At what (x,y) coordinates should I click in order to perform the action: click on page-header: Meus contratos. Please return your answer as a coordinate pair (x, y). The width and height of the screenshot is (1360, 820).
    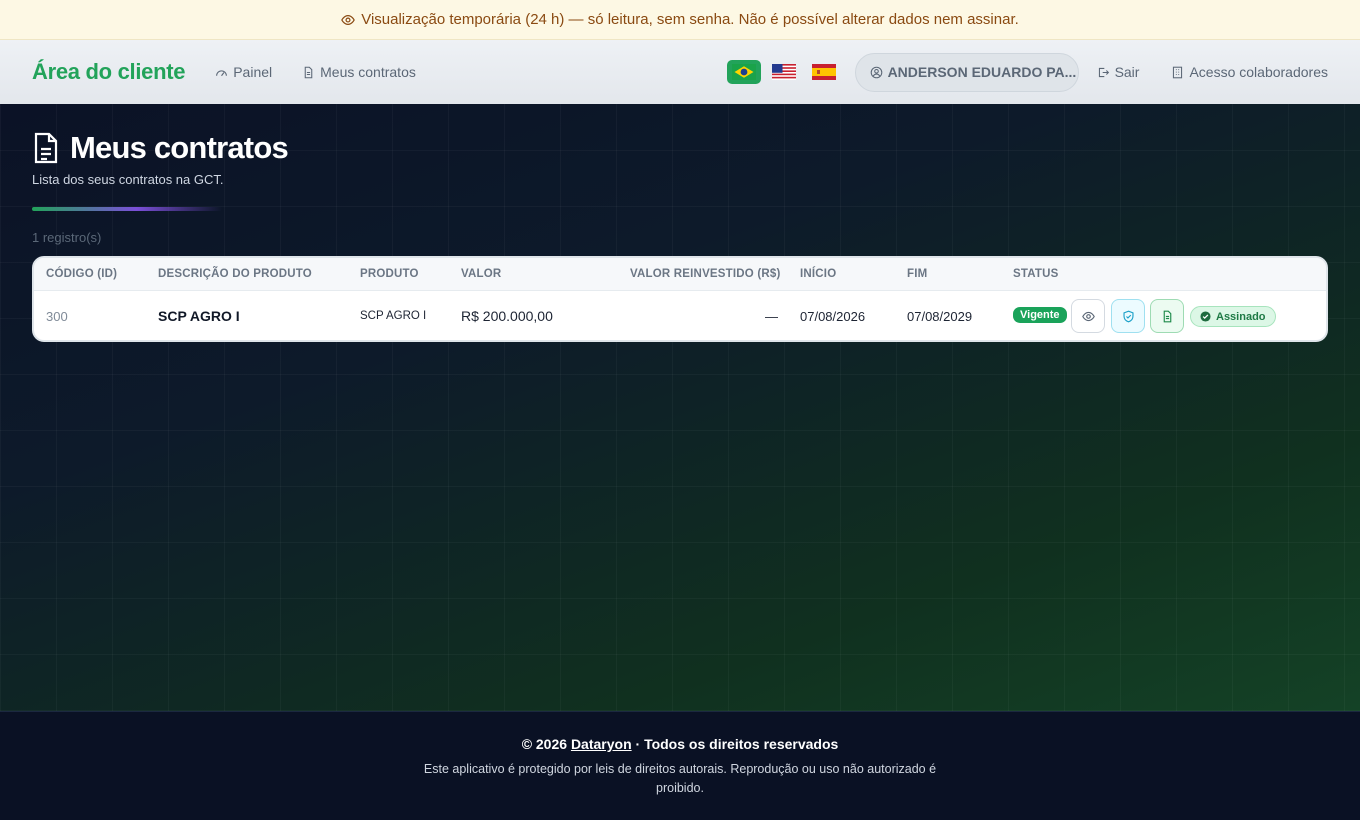
    Looking at the image, I should click on (160, 148).